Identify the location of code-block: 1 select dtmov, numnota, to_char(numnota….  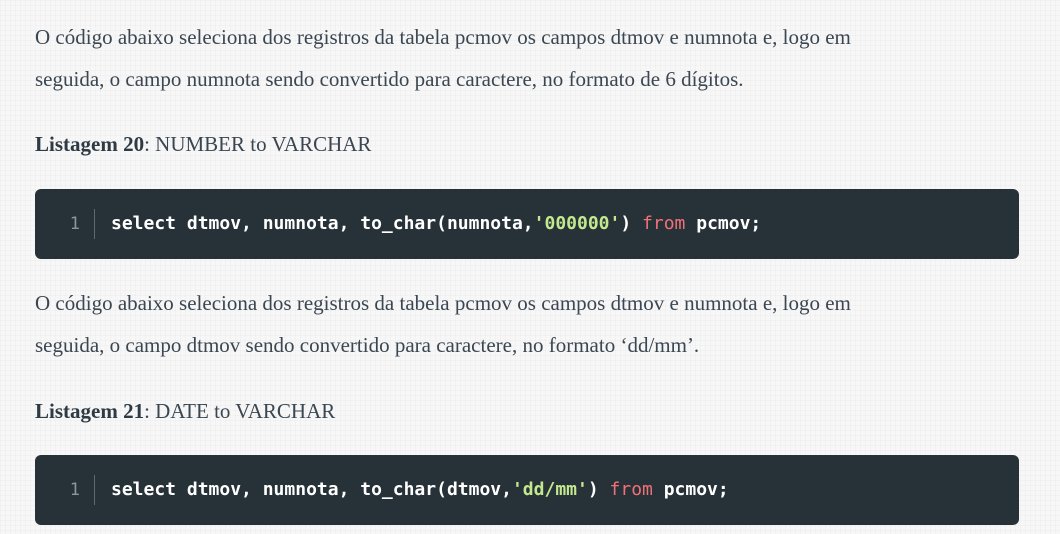
(527, 224).